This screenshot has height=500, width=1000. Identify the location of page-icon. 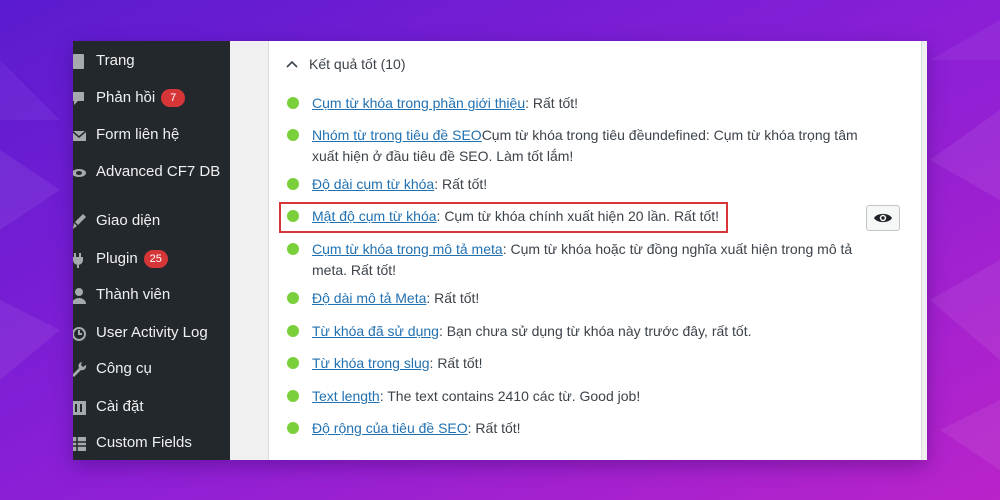
(78, 61).